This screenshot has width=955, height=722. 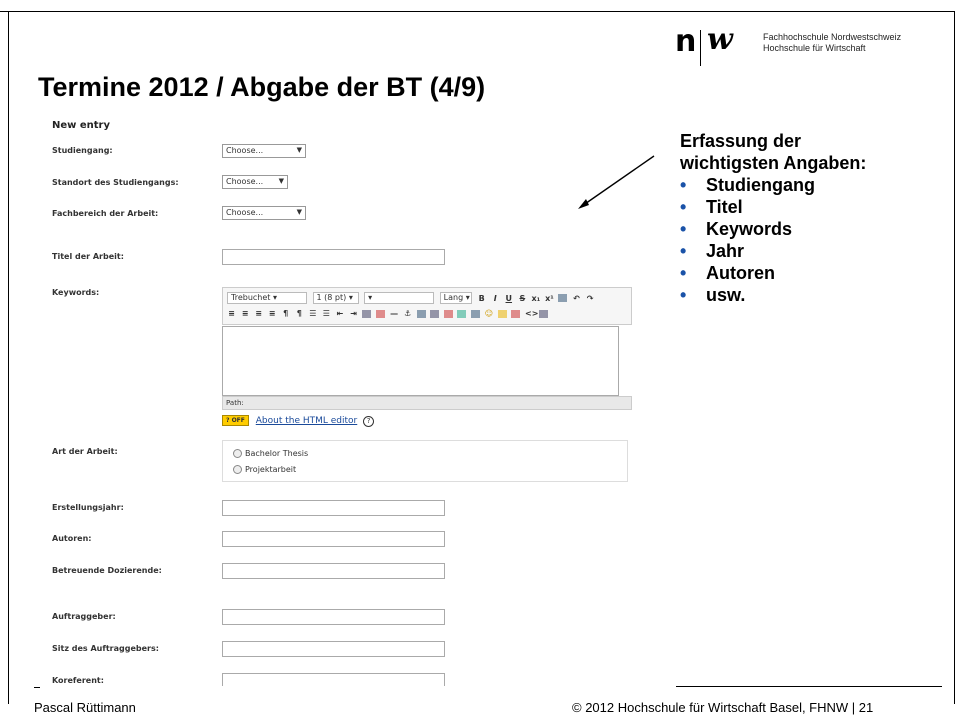 What do you see at coordinates (82, 150) in the screenshot?
I see `label-studiengang: Studiengang:` at bounding box center [82, 150].